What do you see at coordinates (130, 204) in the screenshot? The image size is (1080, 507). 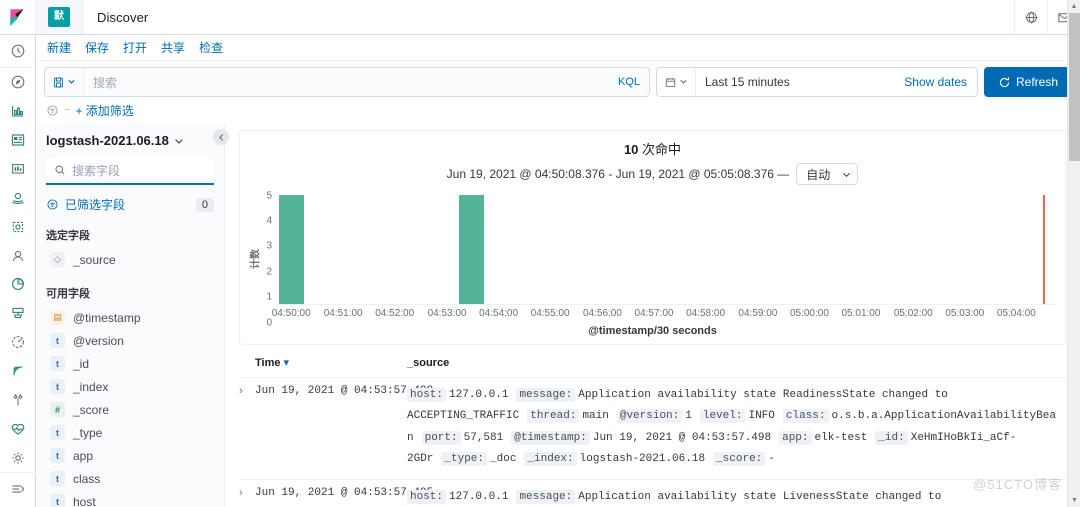 I see `filtered-fields-toggle: 已筛选字段 0` at bounding box center [130, 204].